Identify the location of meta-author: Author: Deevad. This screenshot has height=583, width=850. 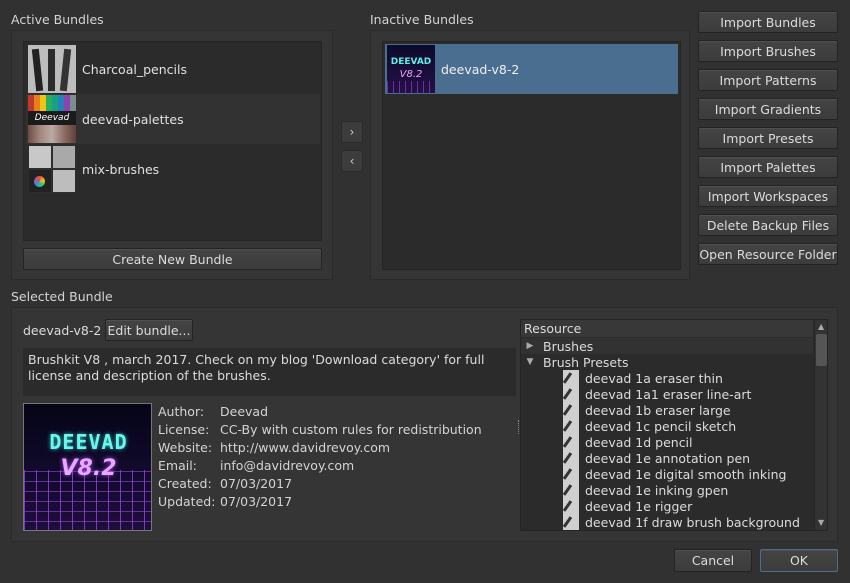
(213, 411).